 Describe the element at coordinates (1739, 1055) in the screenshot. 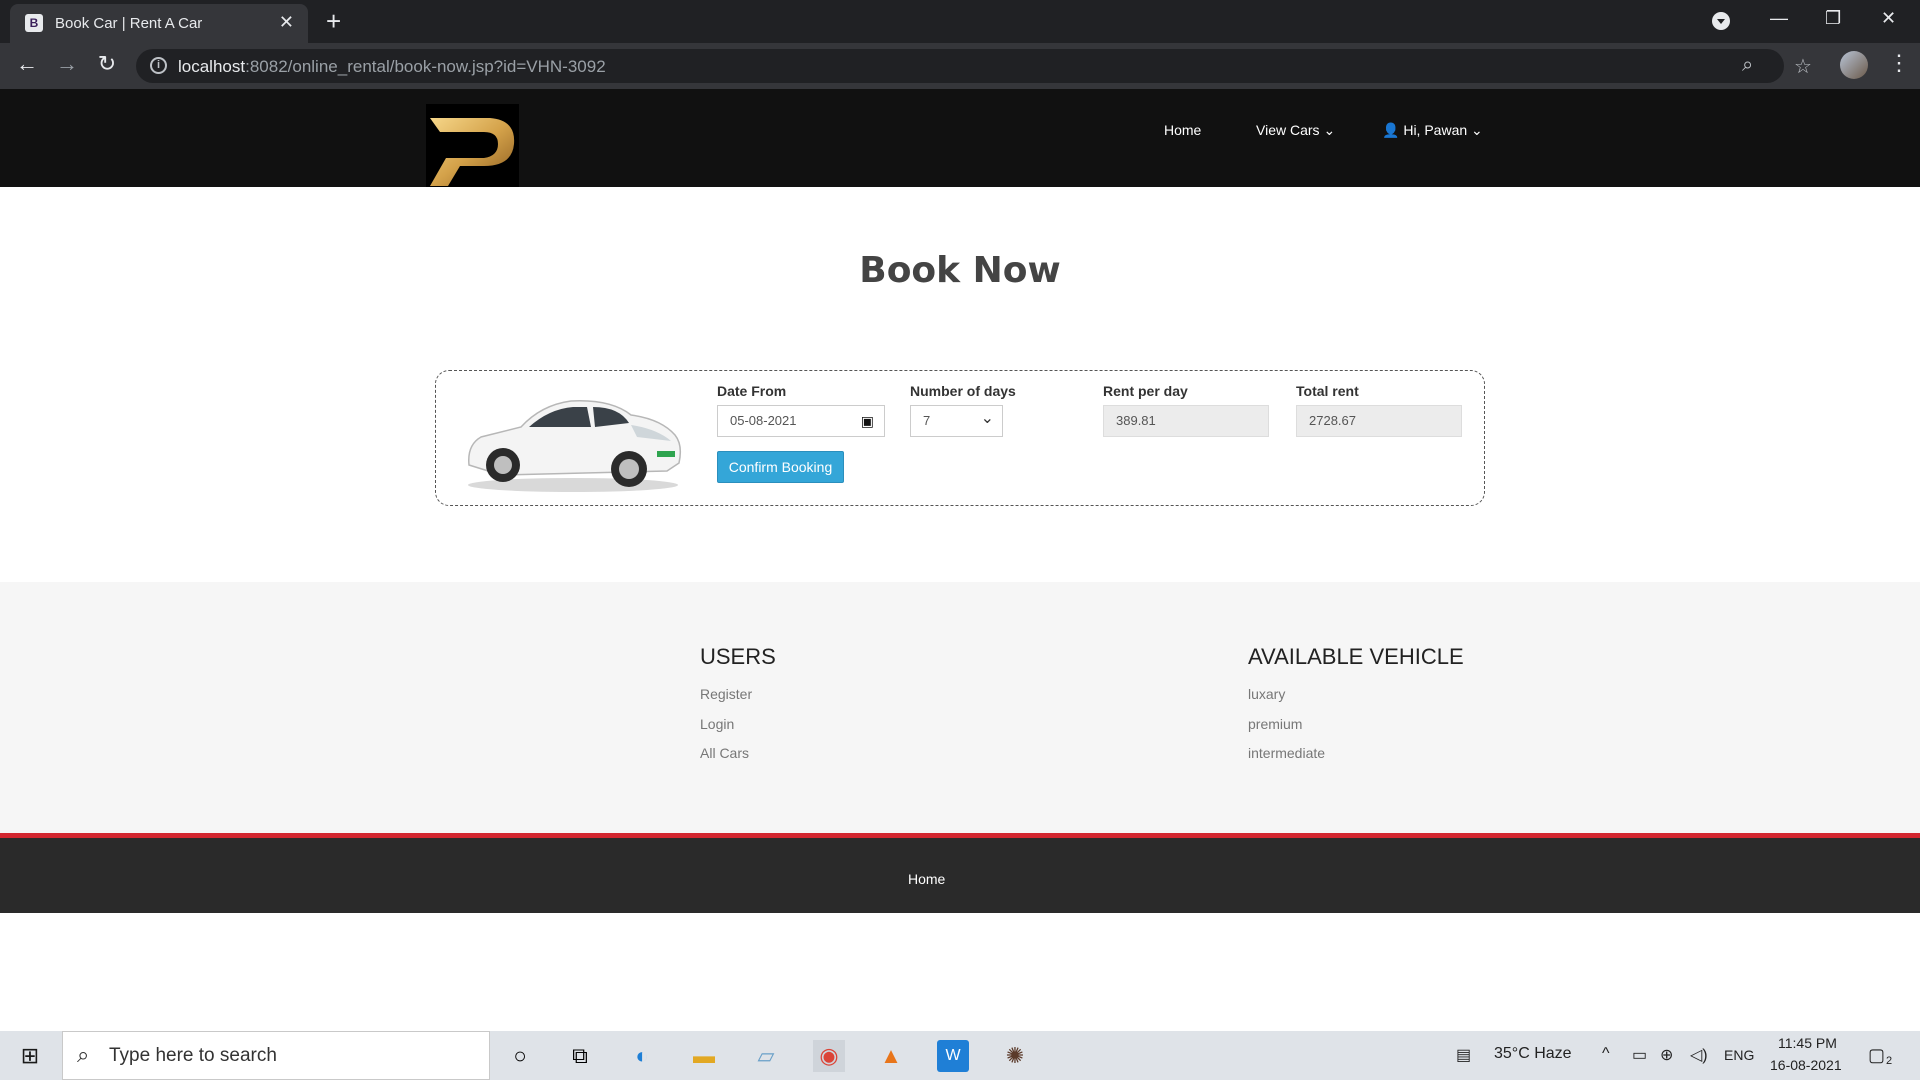

I see `language-indicator: ENG` at that location.